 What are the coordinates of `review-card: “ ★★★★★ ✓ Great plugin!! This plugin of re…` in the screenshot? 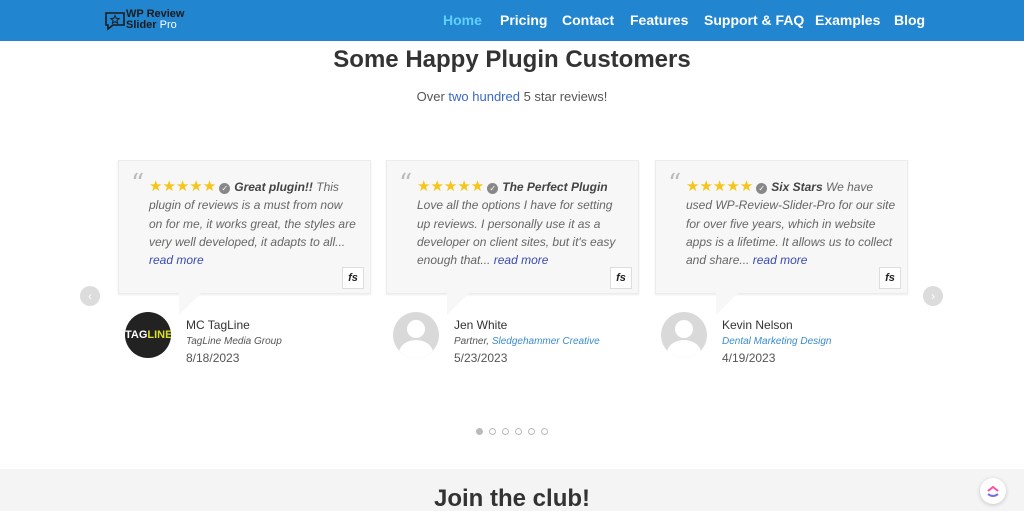 It's located at (244, 237).